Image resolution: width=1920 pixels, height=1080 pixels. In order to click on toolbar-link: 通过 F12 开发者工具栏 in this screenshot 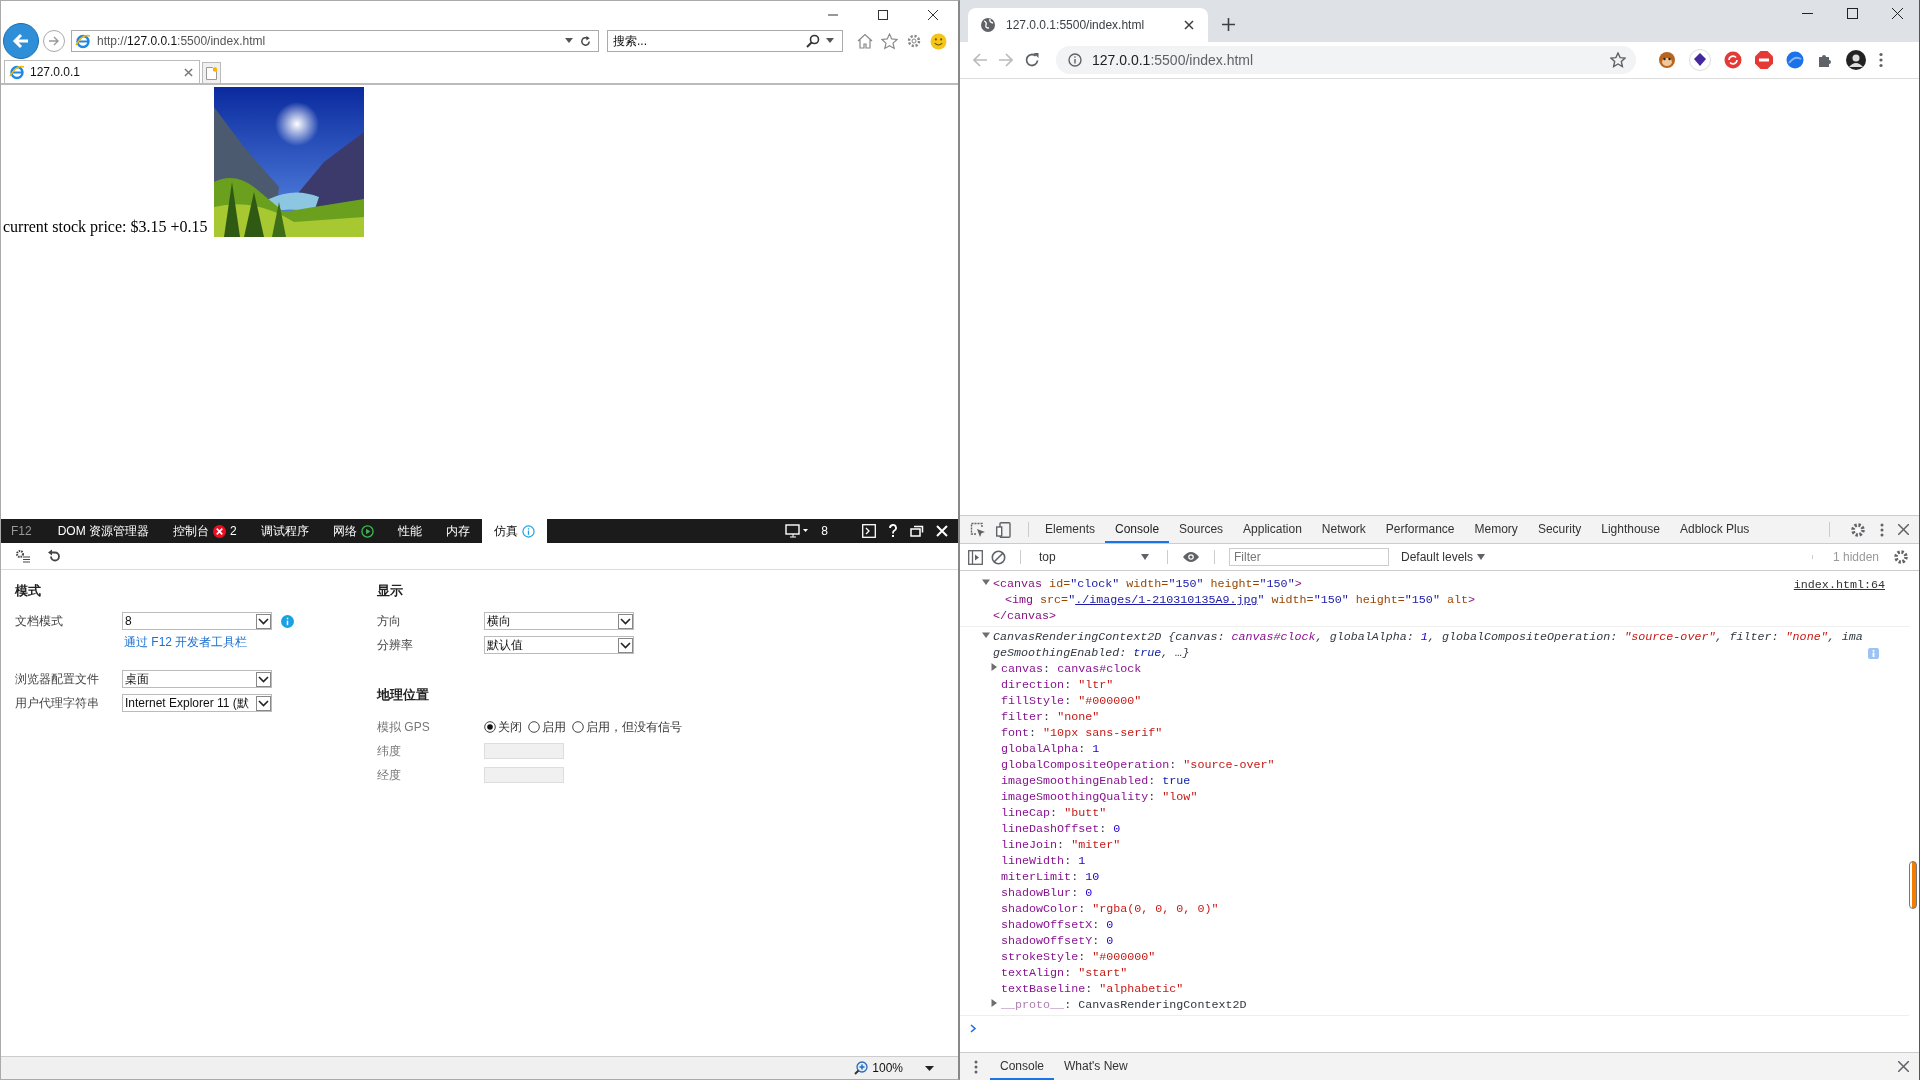, I will do `click(186, 642)`.